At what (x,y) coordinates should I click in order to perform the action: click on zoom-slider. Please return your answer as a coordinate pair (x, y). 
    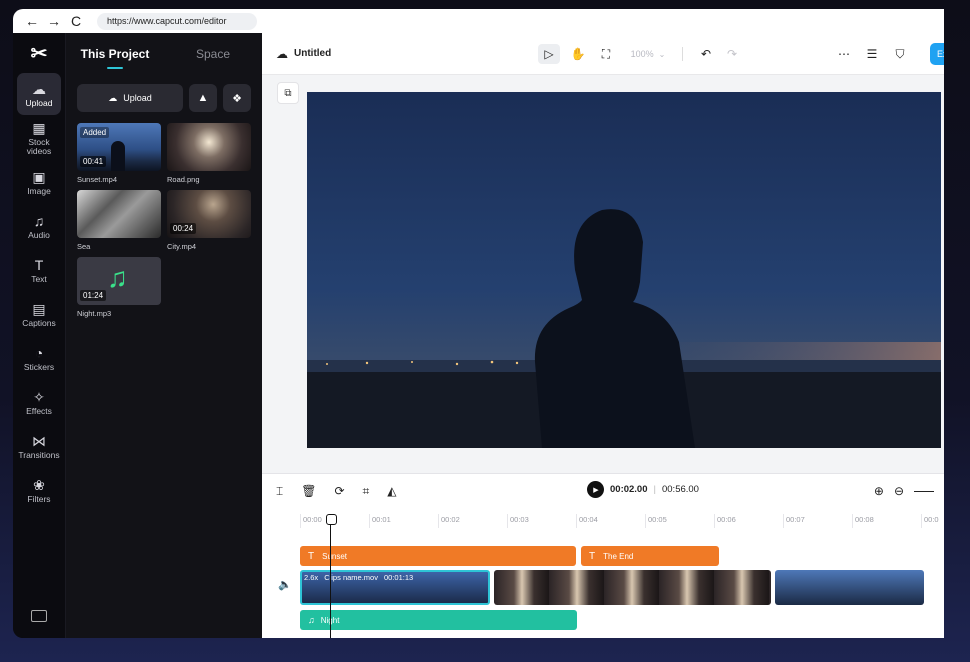
    Looking at the image, I should click on (924, 491).